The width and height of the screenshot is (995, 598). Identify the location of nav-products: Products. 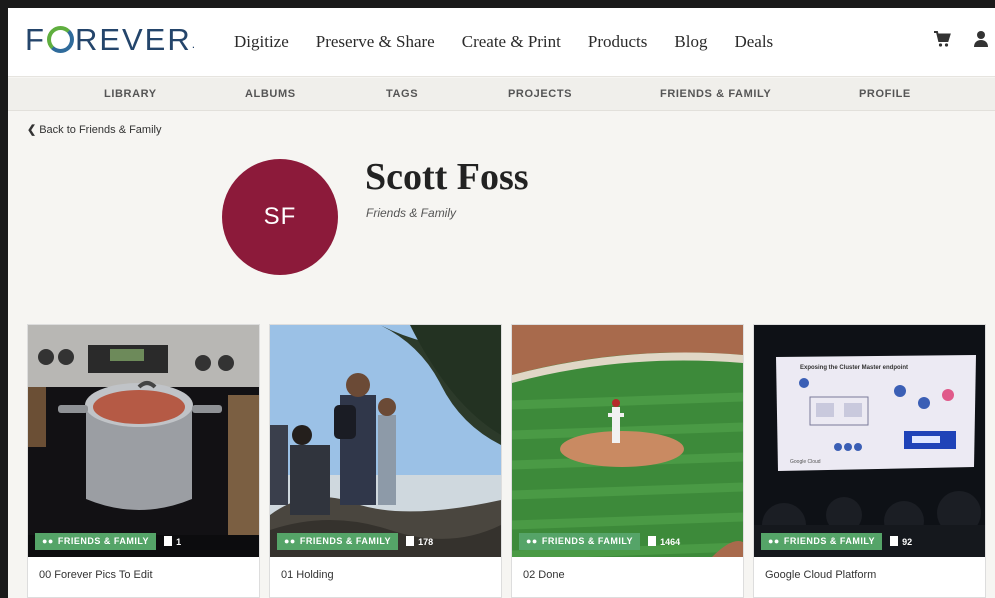
(618, 42).